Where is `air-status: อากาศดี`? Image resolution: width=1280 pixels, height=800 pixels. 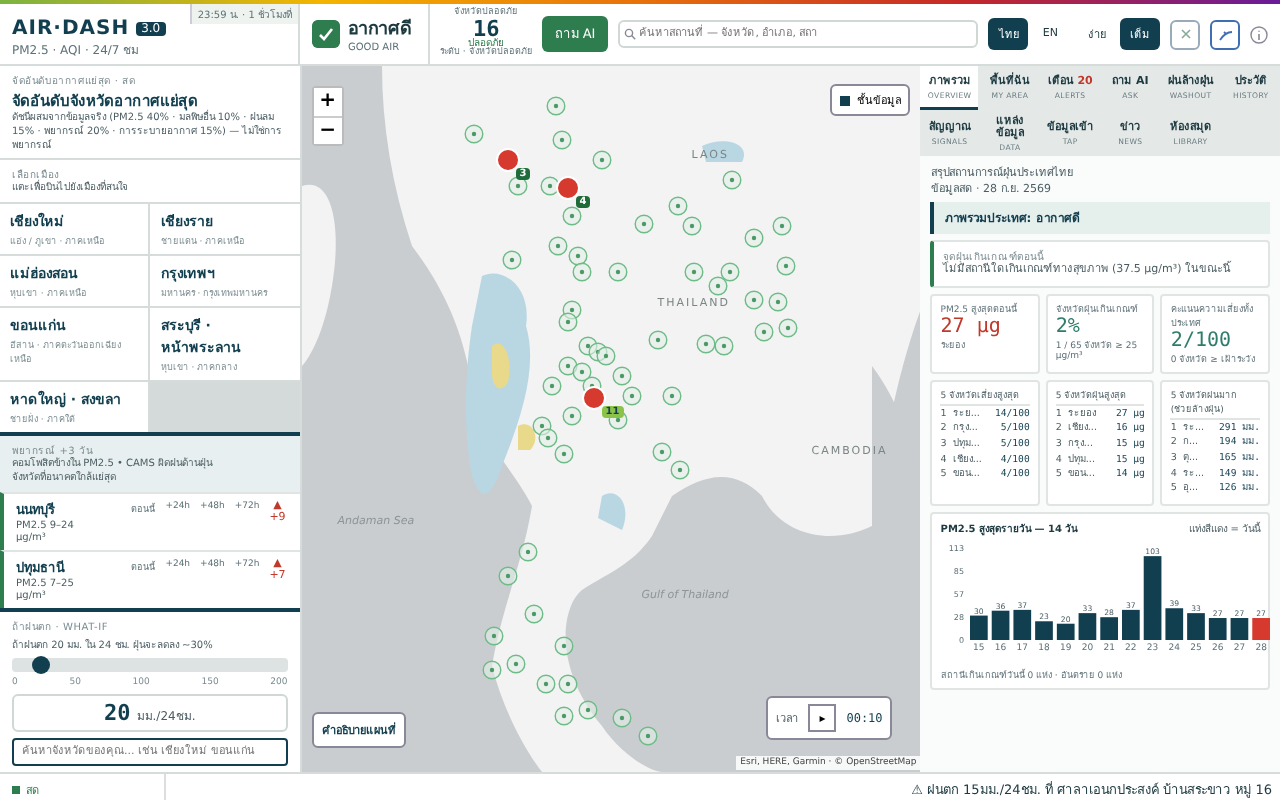
air-status: อากาศดี is located at coordinates (380, 29).